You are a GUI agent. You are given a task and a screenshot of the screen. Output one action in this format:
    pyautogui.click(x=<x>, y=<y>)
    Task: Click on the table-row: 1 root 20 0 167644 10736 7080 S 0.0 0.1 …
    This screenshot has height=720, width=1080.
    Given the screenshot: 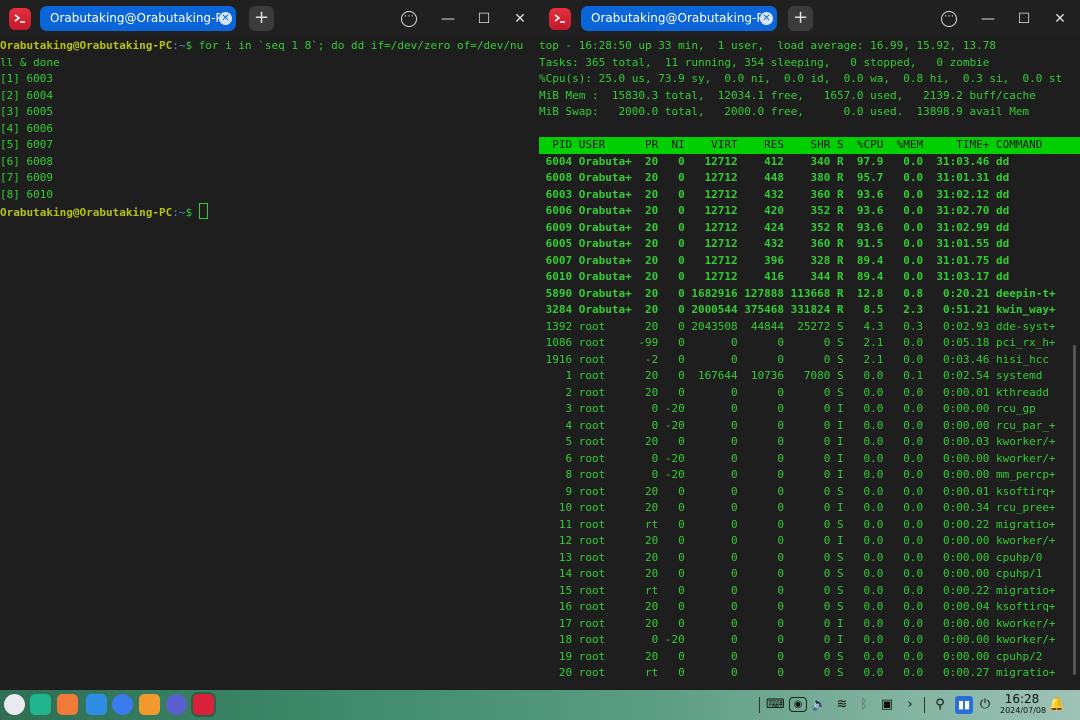 What is the action you would take?
    pyautogui.click(x=791, y=375)
    